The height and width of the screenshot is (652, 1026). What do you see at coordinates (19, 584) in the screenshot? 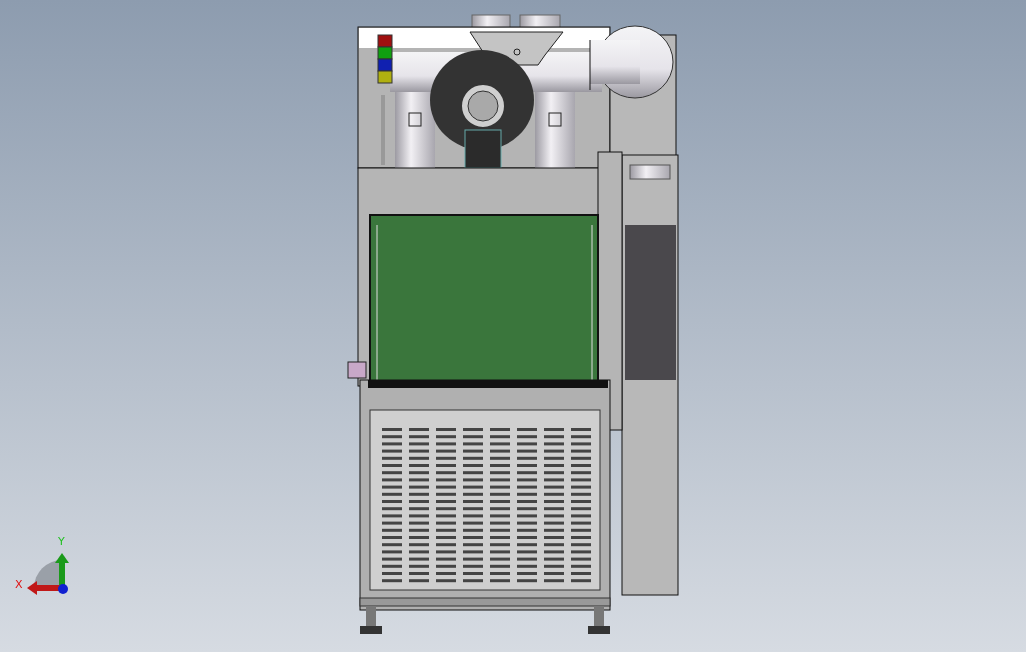
I see `x-axis-label: X` at bounding box center [19, 584].